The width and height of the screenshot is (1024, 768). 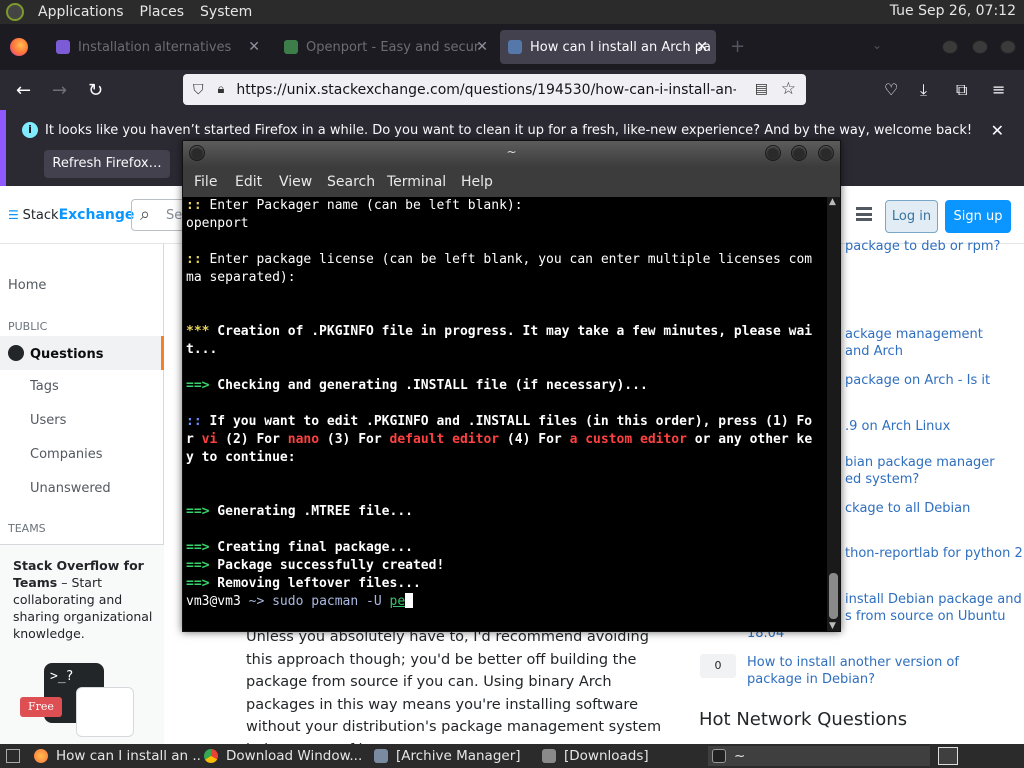 I want to click on window-maximize-button, so click(x=980, y=47).